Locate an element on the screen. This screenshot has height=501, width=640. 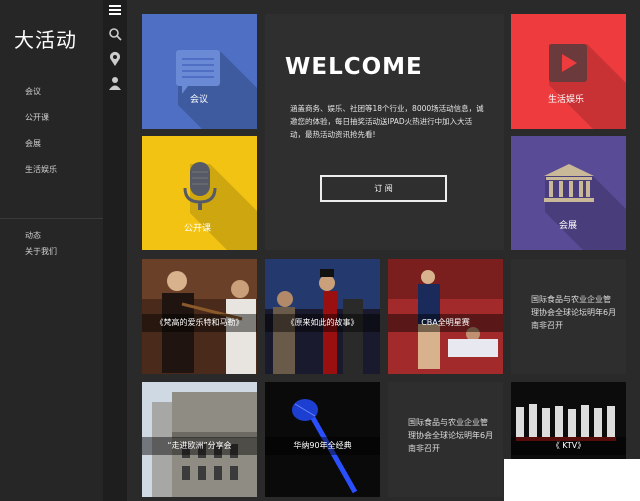
event-card-ktv-title: 《 KTV》 is located at coordinates (568, 446).